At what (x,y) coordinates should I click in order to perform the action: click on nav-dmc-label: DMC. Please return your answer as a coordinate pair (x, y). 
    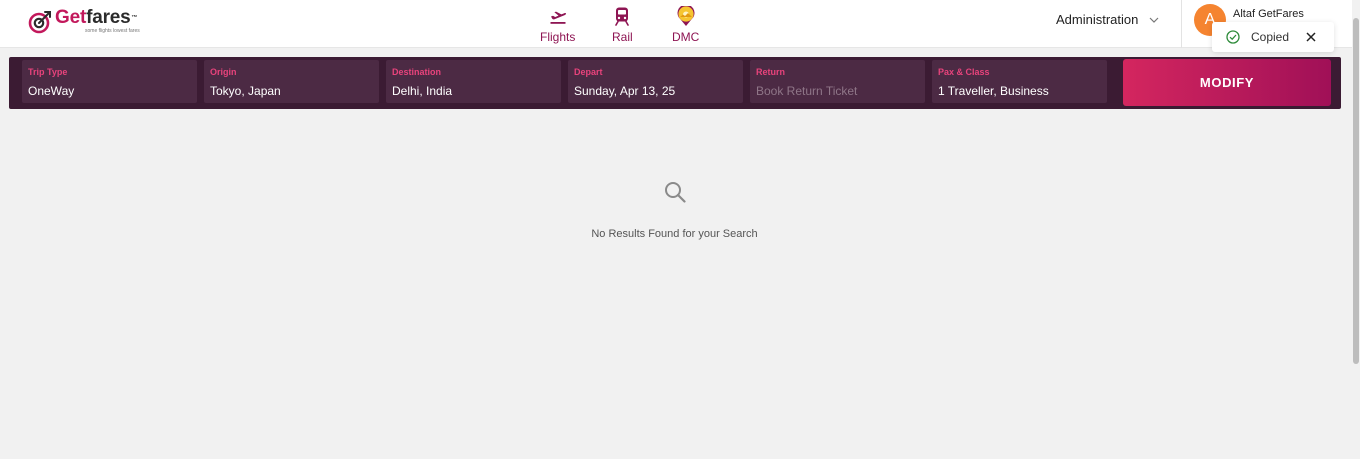
    Looking at the image, I should click on (686, 37).